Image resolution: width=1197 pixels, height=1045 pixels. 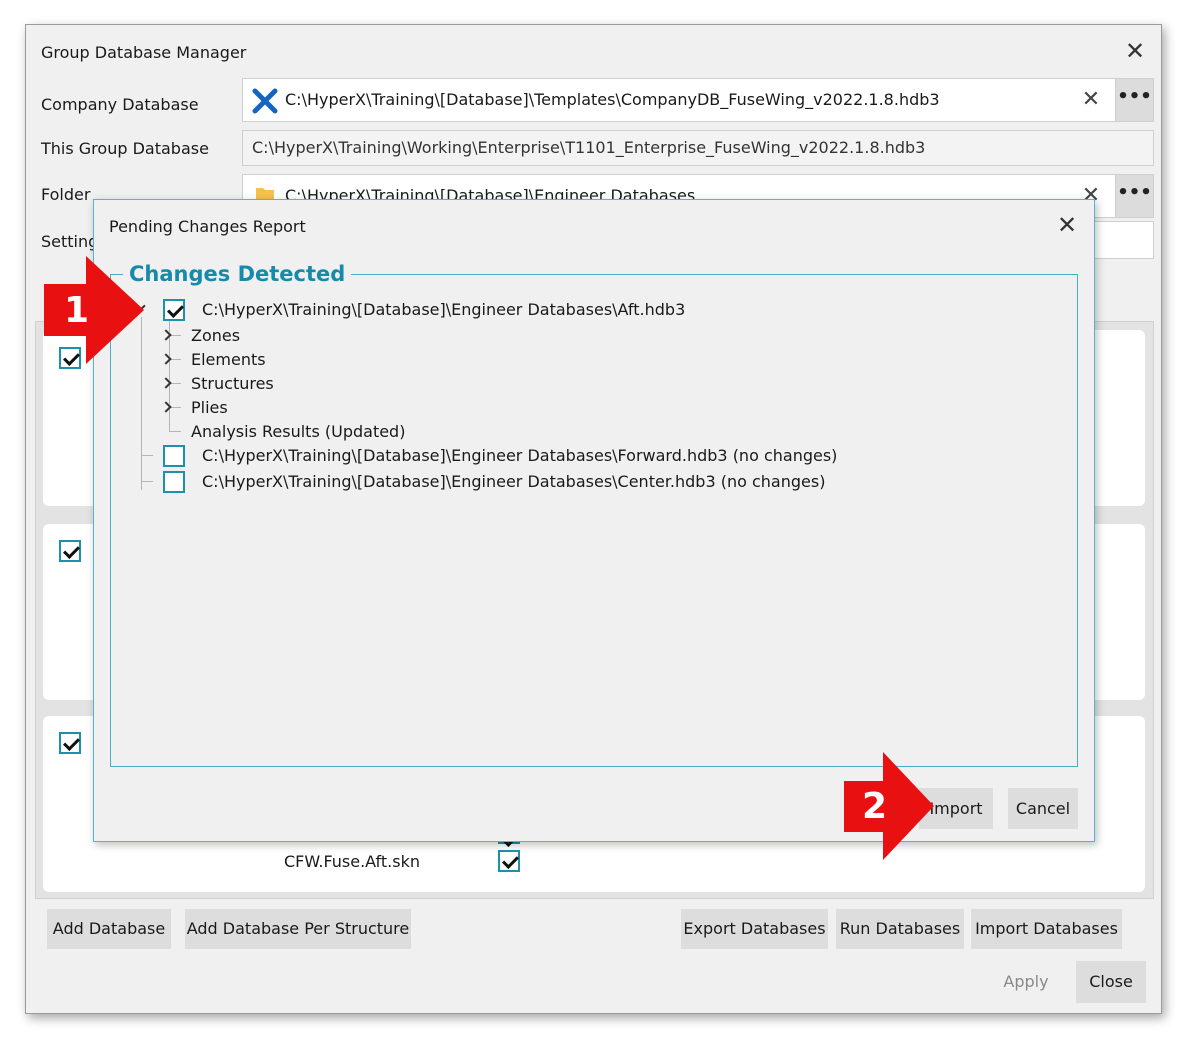 What do you see at coordinates (77, 310) in the screenshot?
I see `annotation-number-1: 1` at bounding box center [77, 310].